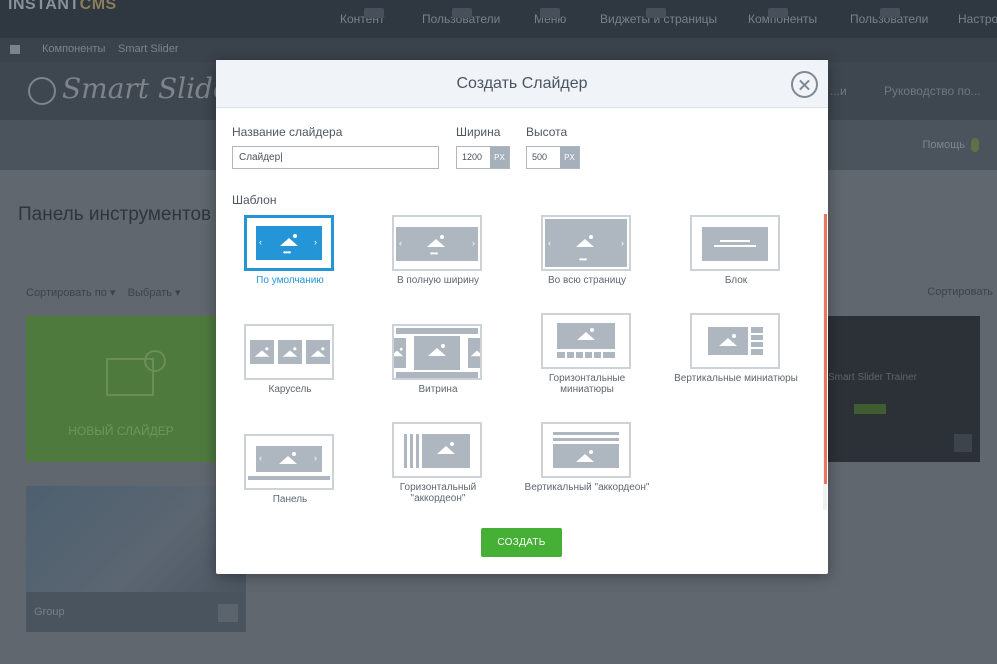 Image resolution: width=997 pixels, height=664 pixels. I want to click on template-label-showcase: Витрина, so click(438, 389).